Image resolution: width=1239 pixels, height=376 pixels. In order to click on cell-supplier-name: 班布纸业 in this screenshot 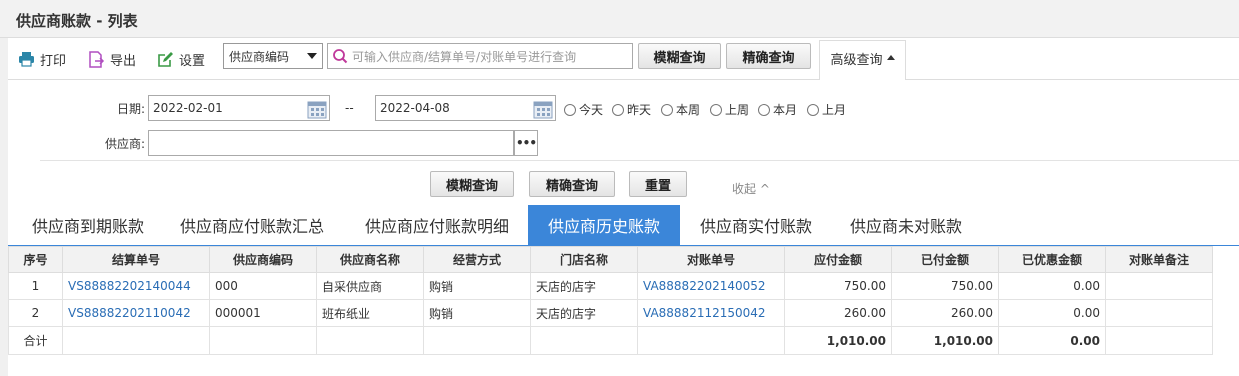, I will do `click(370, 313)`.